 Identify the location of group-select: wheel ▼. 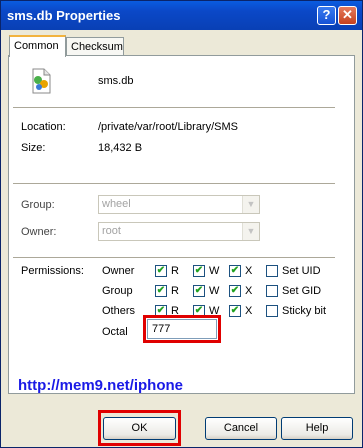
(179, 204).